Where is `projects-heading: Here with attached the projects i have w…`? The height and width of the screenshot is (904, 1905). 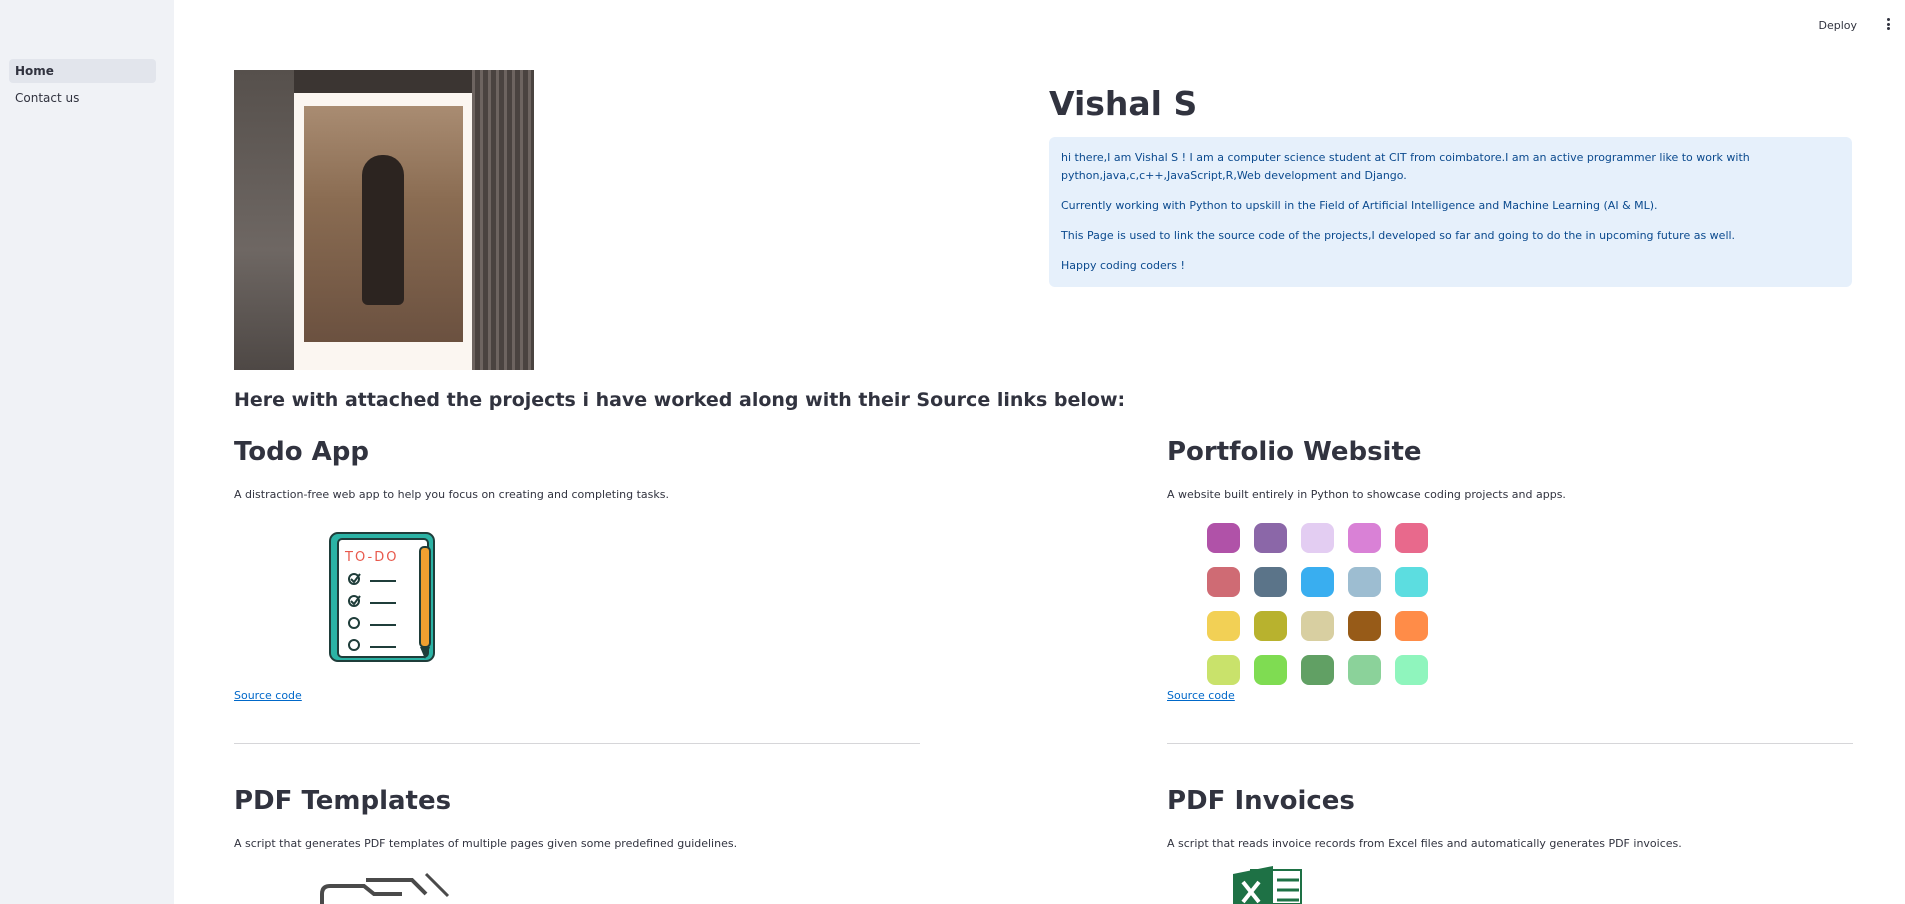 projects-heading: Here with attached the projects i have w… is located at coordinates (680, 400).